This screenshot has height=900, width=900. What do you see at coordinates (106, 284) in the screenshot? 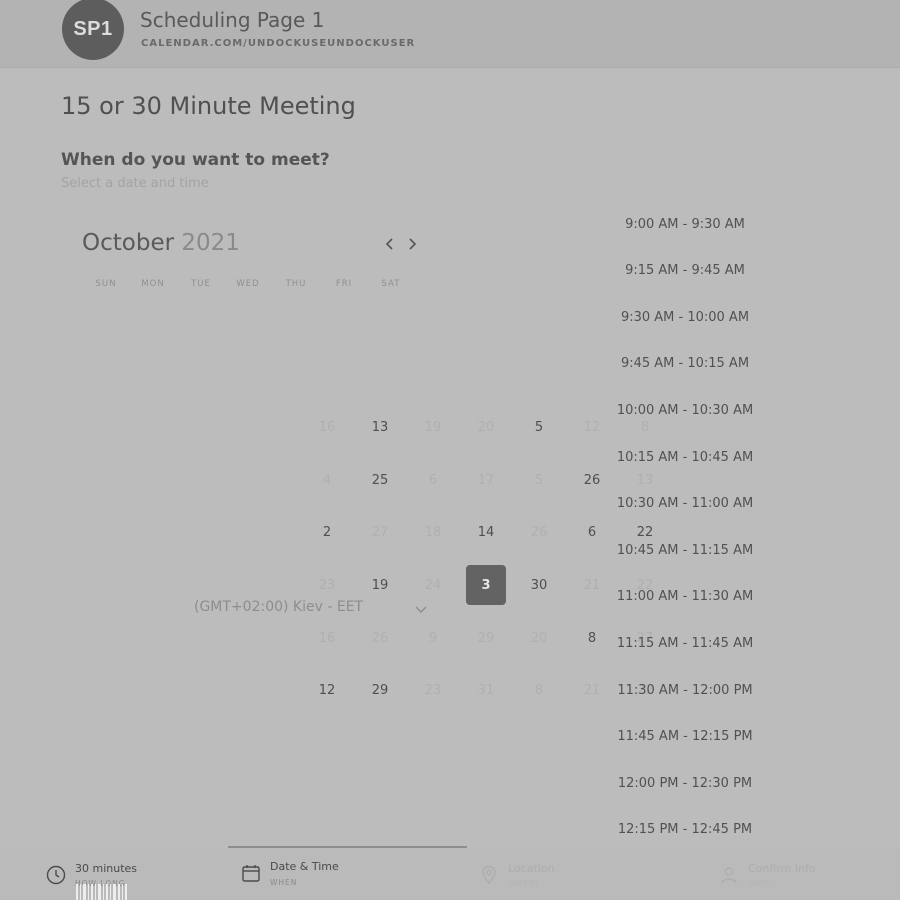
I see `weekday-label: SUN` at bounding box center [106, 284].